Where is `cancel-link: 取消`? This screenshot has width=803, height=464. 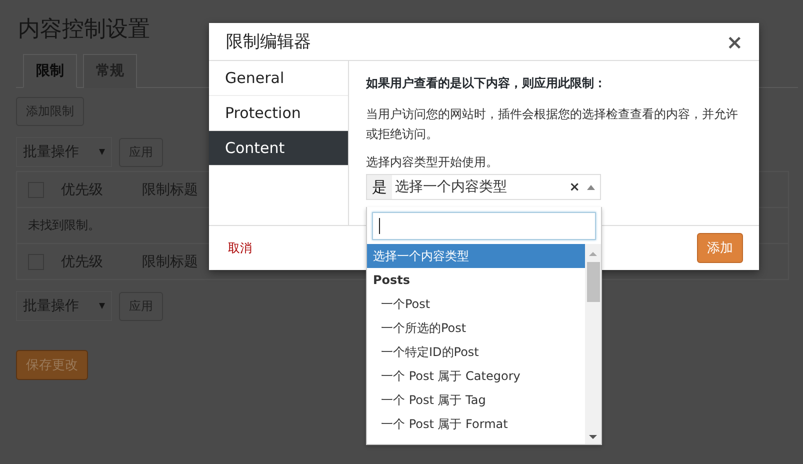 cancel-link: 取消 is located at coordinates (240, 248).